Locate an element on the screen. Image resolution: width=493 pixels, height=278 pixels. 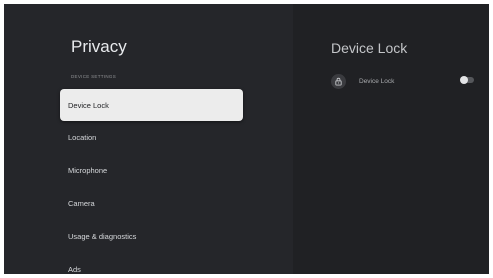
menu-item-location: Location is located at coordinates (150, 137).